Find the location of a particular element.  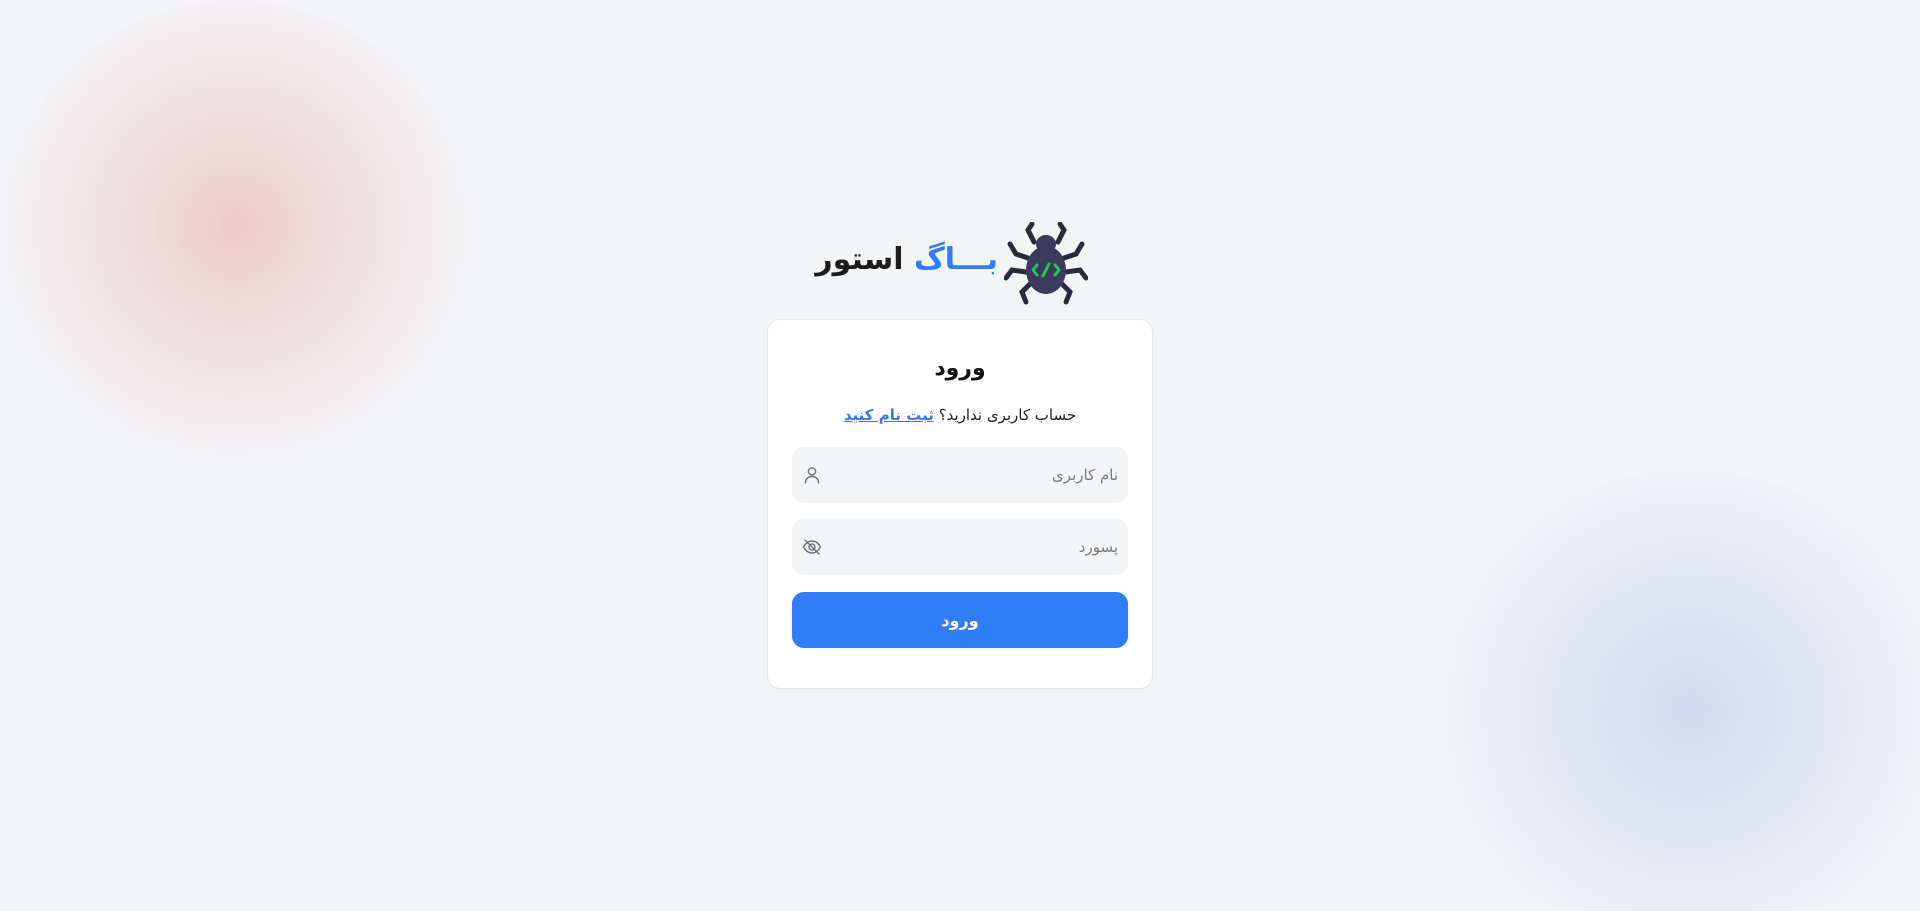

signup-prompt-row: حساب کاربری ندارید؟ ثبت نام کنید is located at coordinates (960, 415).